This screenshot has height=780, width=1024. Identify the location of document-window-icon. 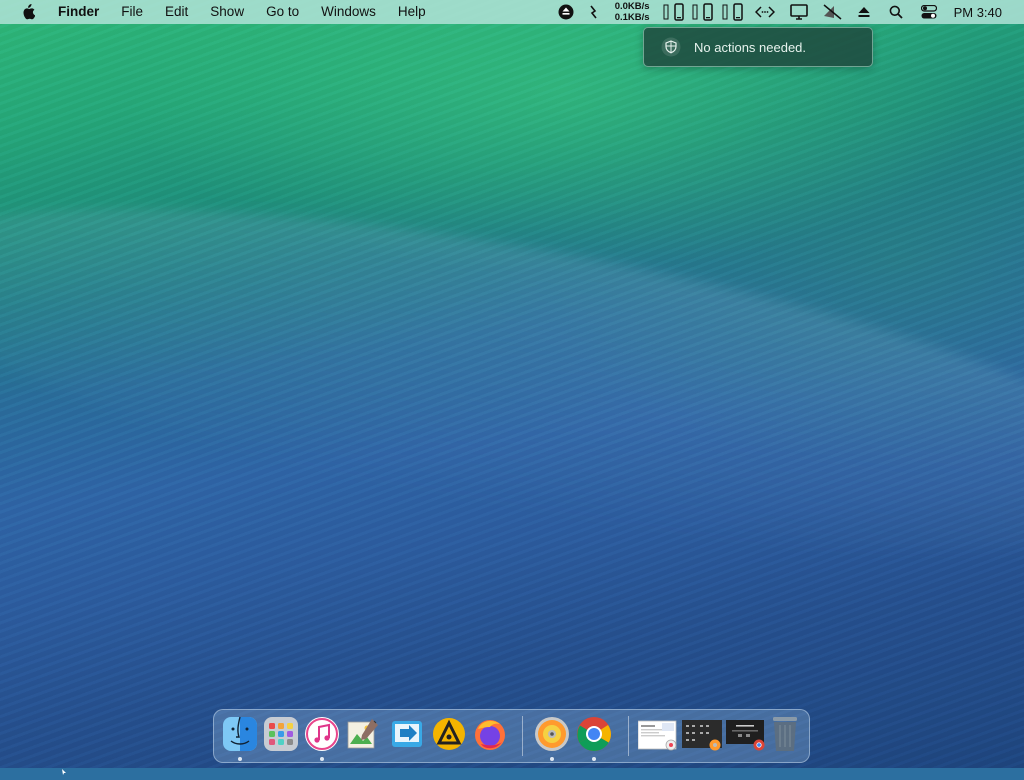
(657, 735).